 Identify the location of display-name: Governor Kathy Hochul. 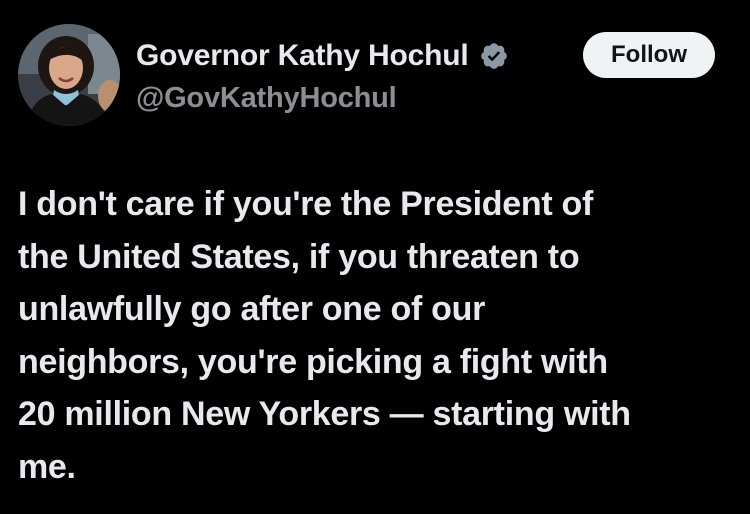
(302, 56).